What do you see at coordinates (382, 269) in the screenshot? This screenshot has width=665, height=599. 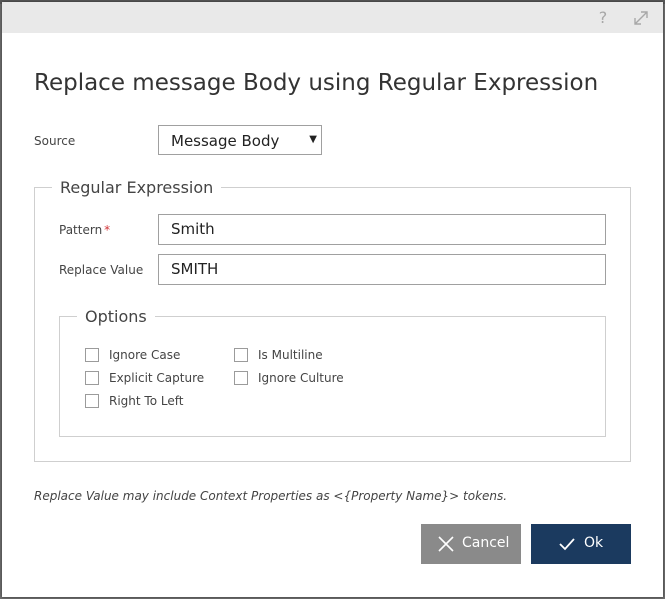 I see `replace-value-input: SMITH` at bounding box center [382, 269].